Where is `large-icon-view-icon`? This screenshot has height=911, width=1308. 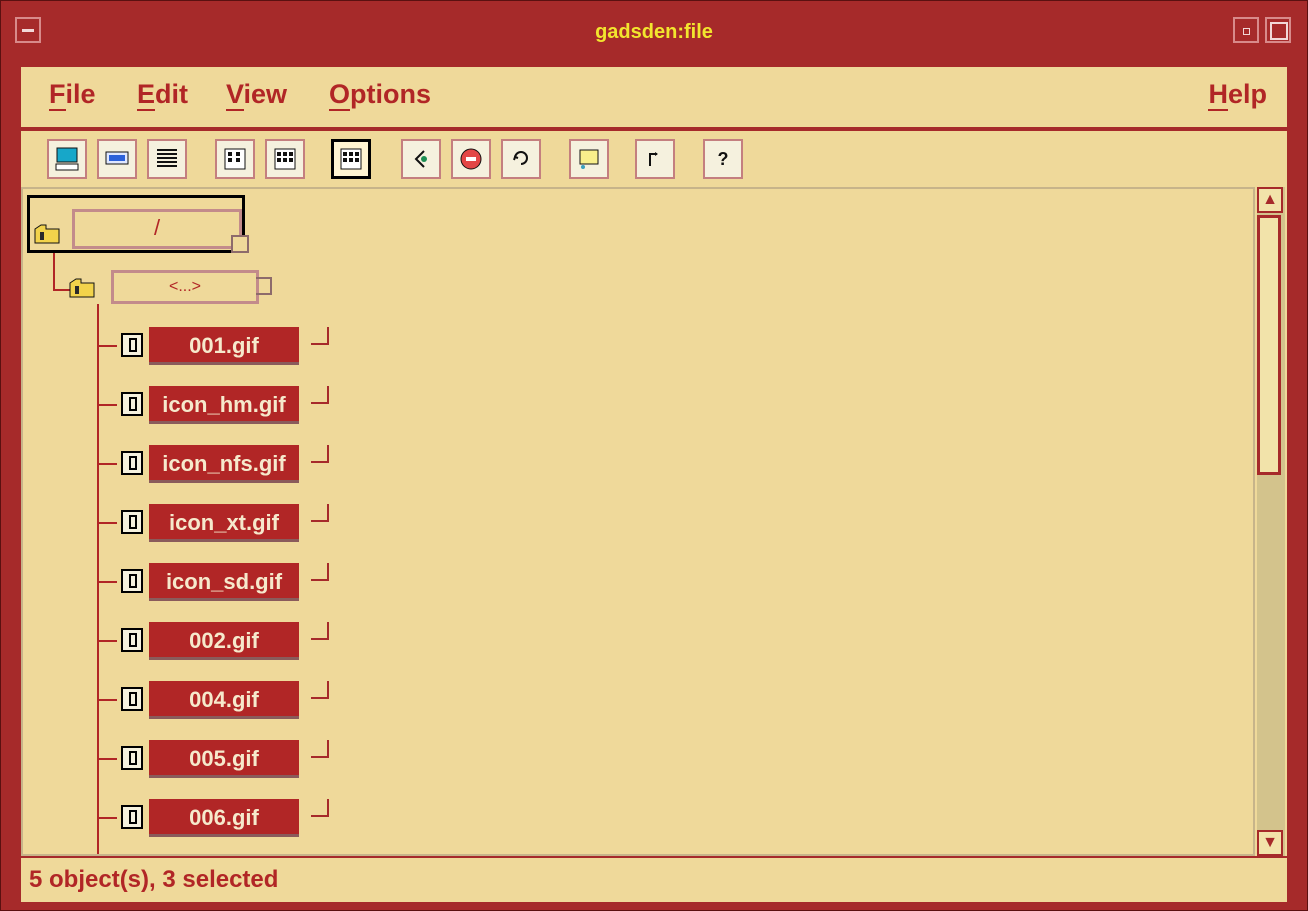 large-icon-view-icon is located at coordinates (67, 159).